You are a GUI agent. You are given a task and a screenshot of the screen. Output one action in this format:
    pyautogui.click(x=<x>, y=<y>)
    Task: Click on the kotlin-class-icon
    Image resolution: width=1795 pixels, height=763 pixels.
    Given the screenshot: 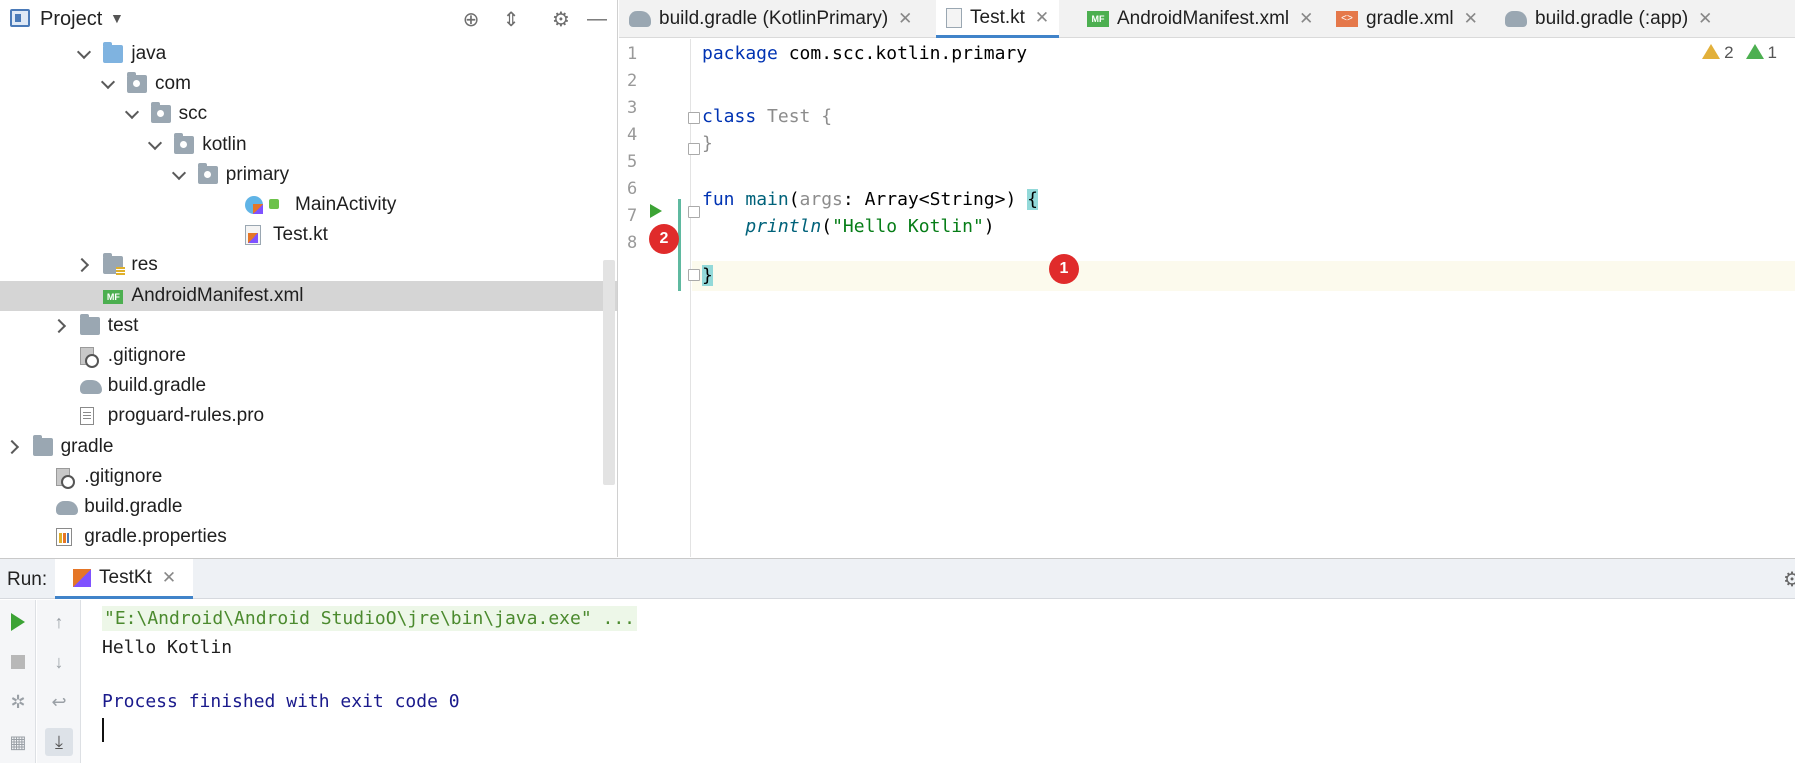 What is the action you would take?
    pyautogui.click(x=254, y=205)
    